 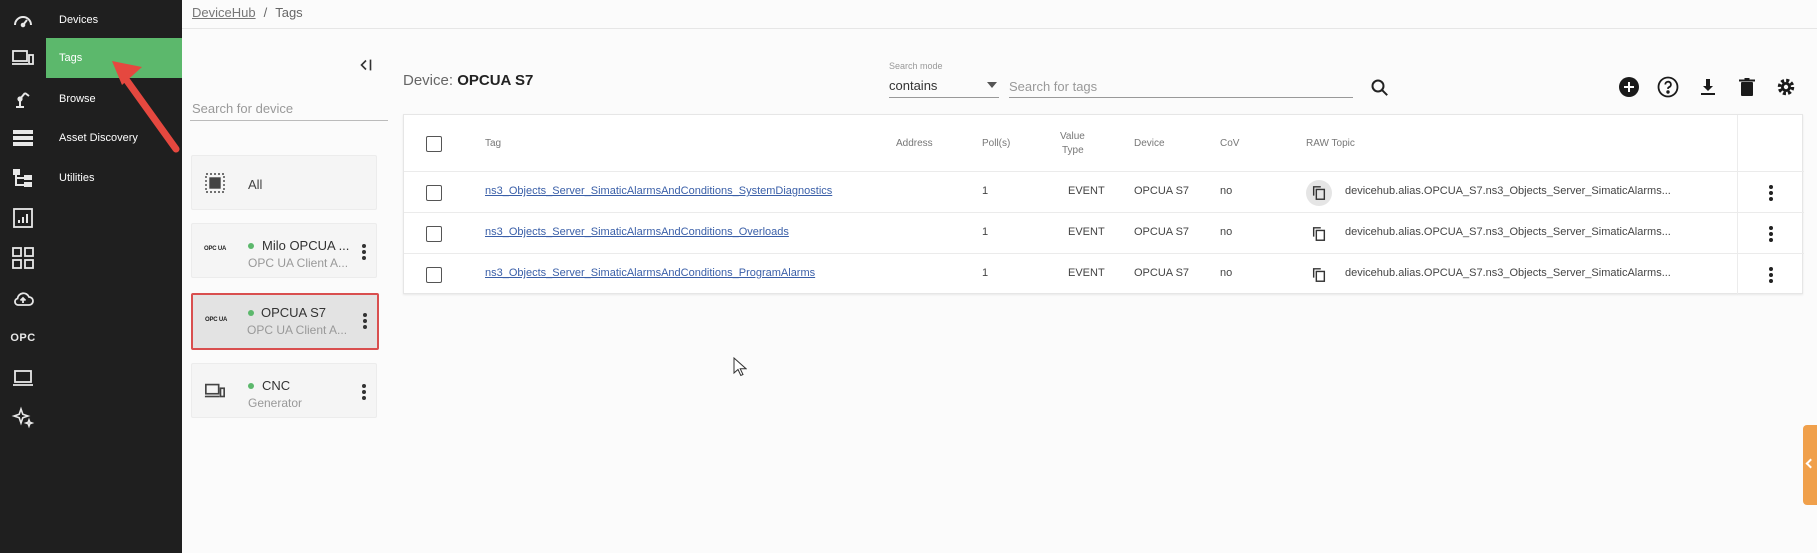 I want to click on column-header-poll: Poll(s), so click(x=996, y=143).